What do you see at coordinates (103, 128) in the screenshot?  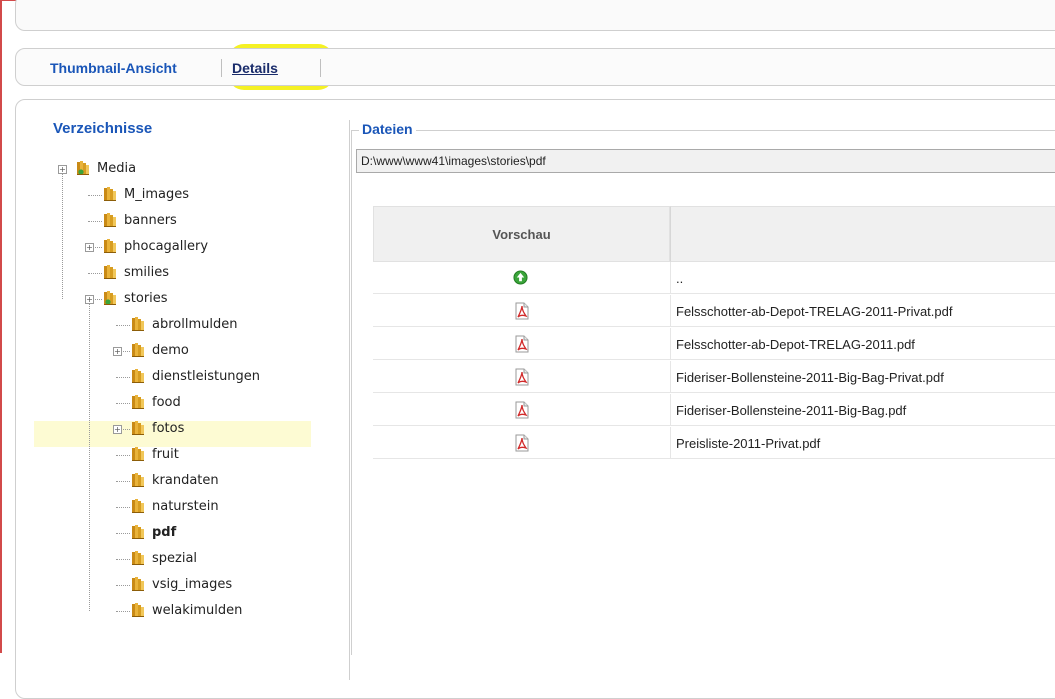 I see `directories-title: Verzeichnisse` at bounding box center [103, 128].